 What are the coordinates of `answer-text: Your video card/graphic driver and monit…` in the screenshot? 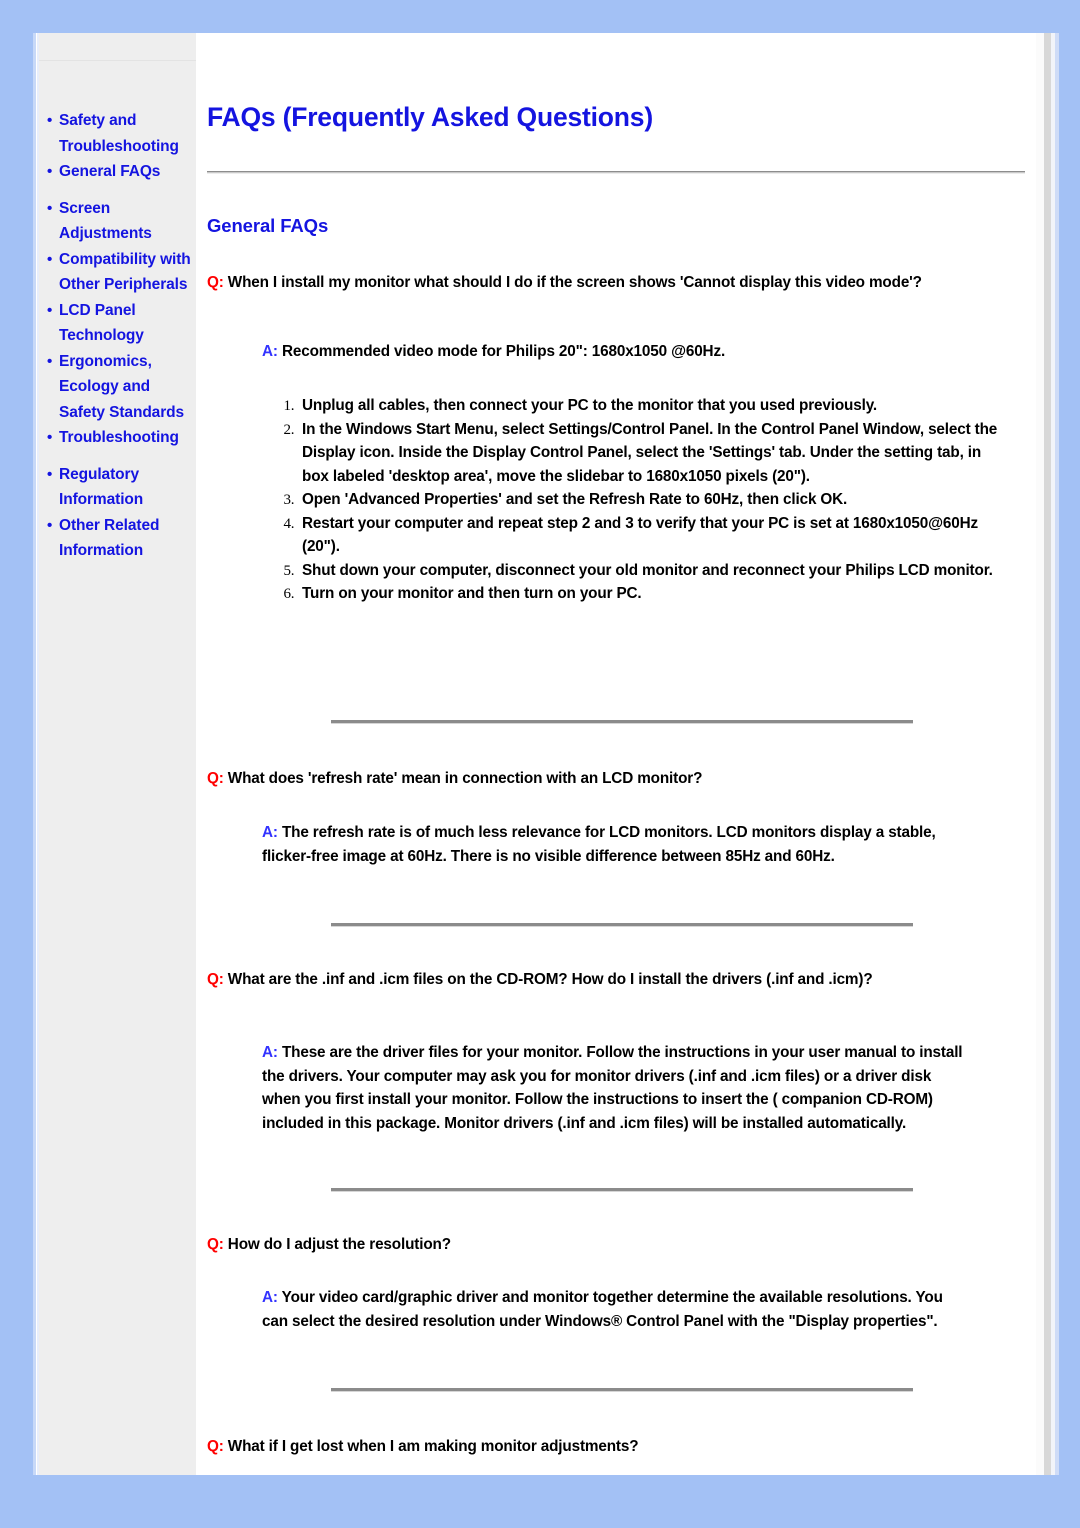 It's located at (602, 1309).